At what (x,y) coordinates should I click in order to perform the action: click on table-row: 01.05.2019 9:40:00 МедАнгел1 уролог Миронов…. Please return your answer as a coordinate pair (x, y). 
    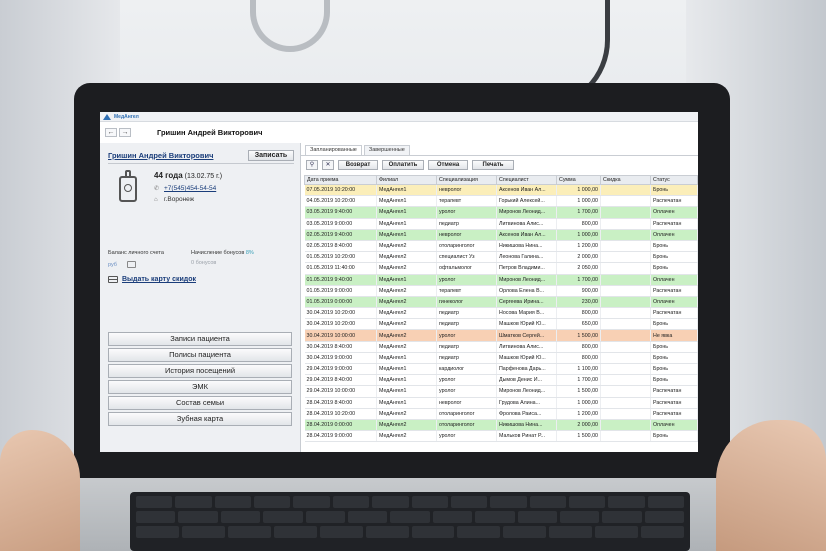
    Looking at the image, I should click on (501, 280).